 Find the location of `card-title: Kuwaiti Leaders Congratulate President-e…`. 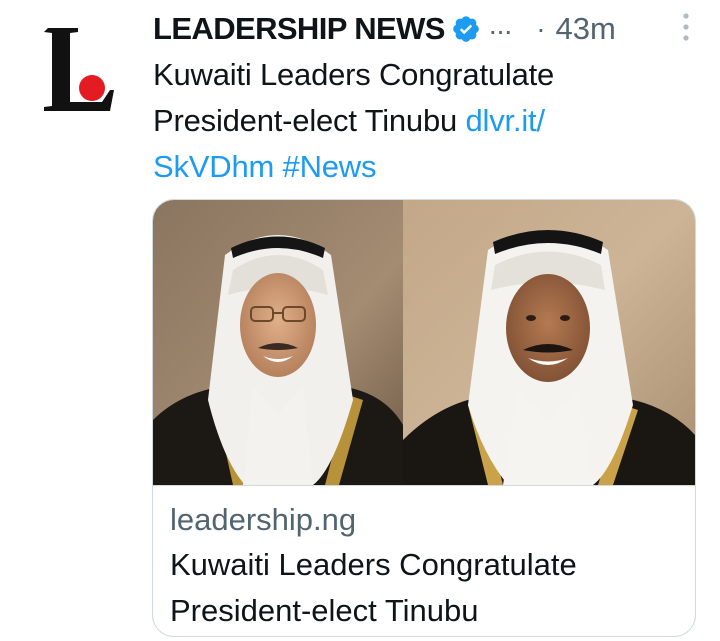

card-title: Kuwaiti Leaders Congratulate President-e… is located at coordinates (373, 587).